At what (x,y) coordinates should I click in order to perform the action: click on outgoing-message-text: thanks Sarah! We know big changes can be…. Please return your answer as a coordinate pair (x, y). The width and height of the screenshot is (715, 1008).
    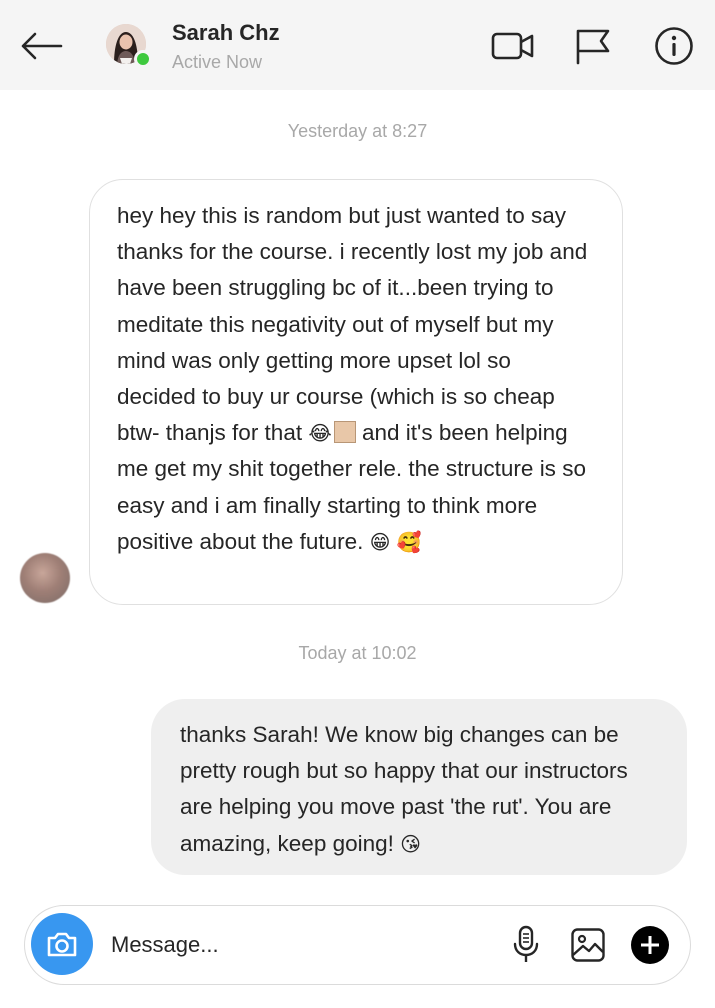
    Looking at the image, I should click on (404, 789).